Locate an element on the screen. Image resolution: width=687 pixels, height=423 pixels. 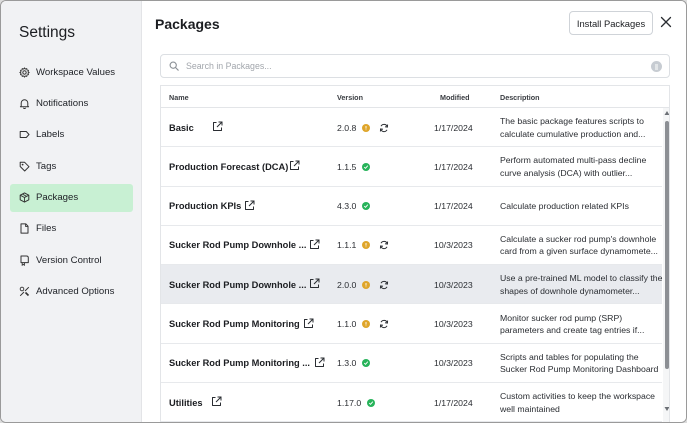
gear-icon is located at coordinates (24, 72).